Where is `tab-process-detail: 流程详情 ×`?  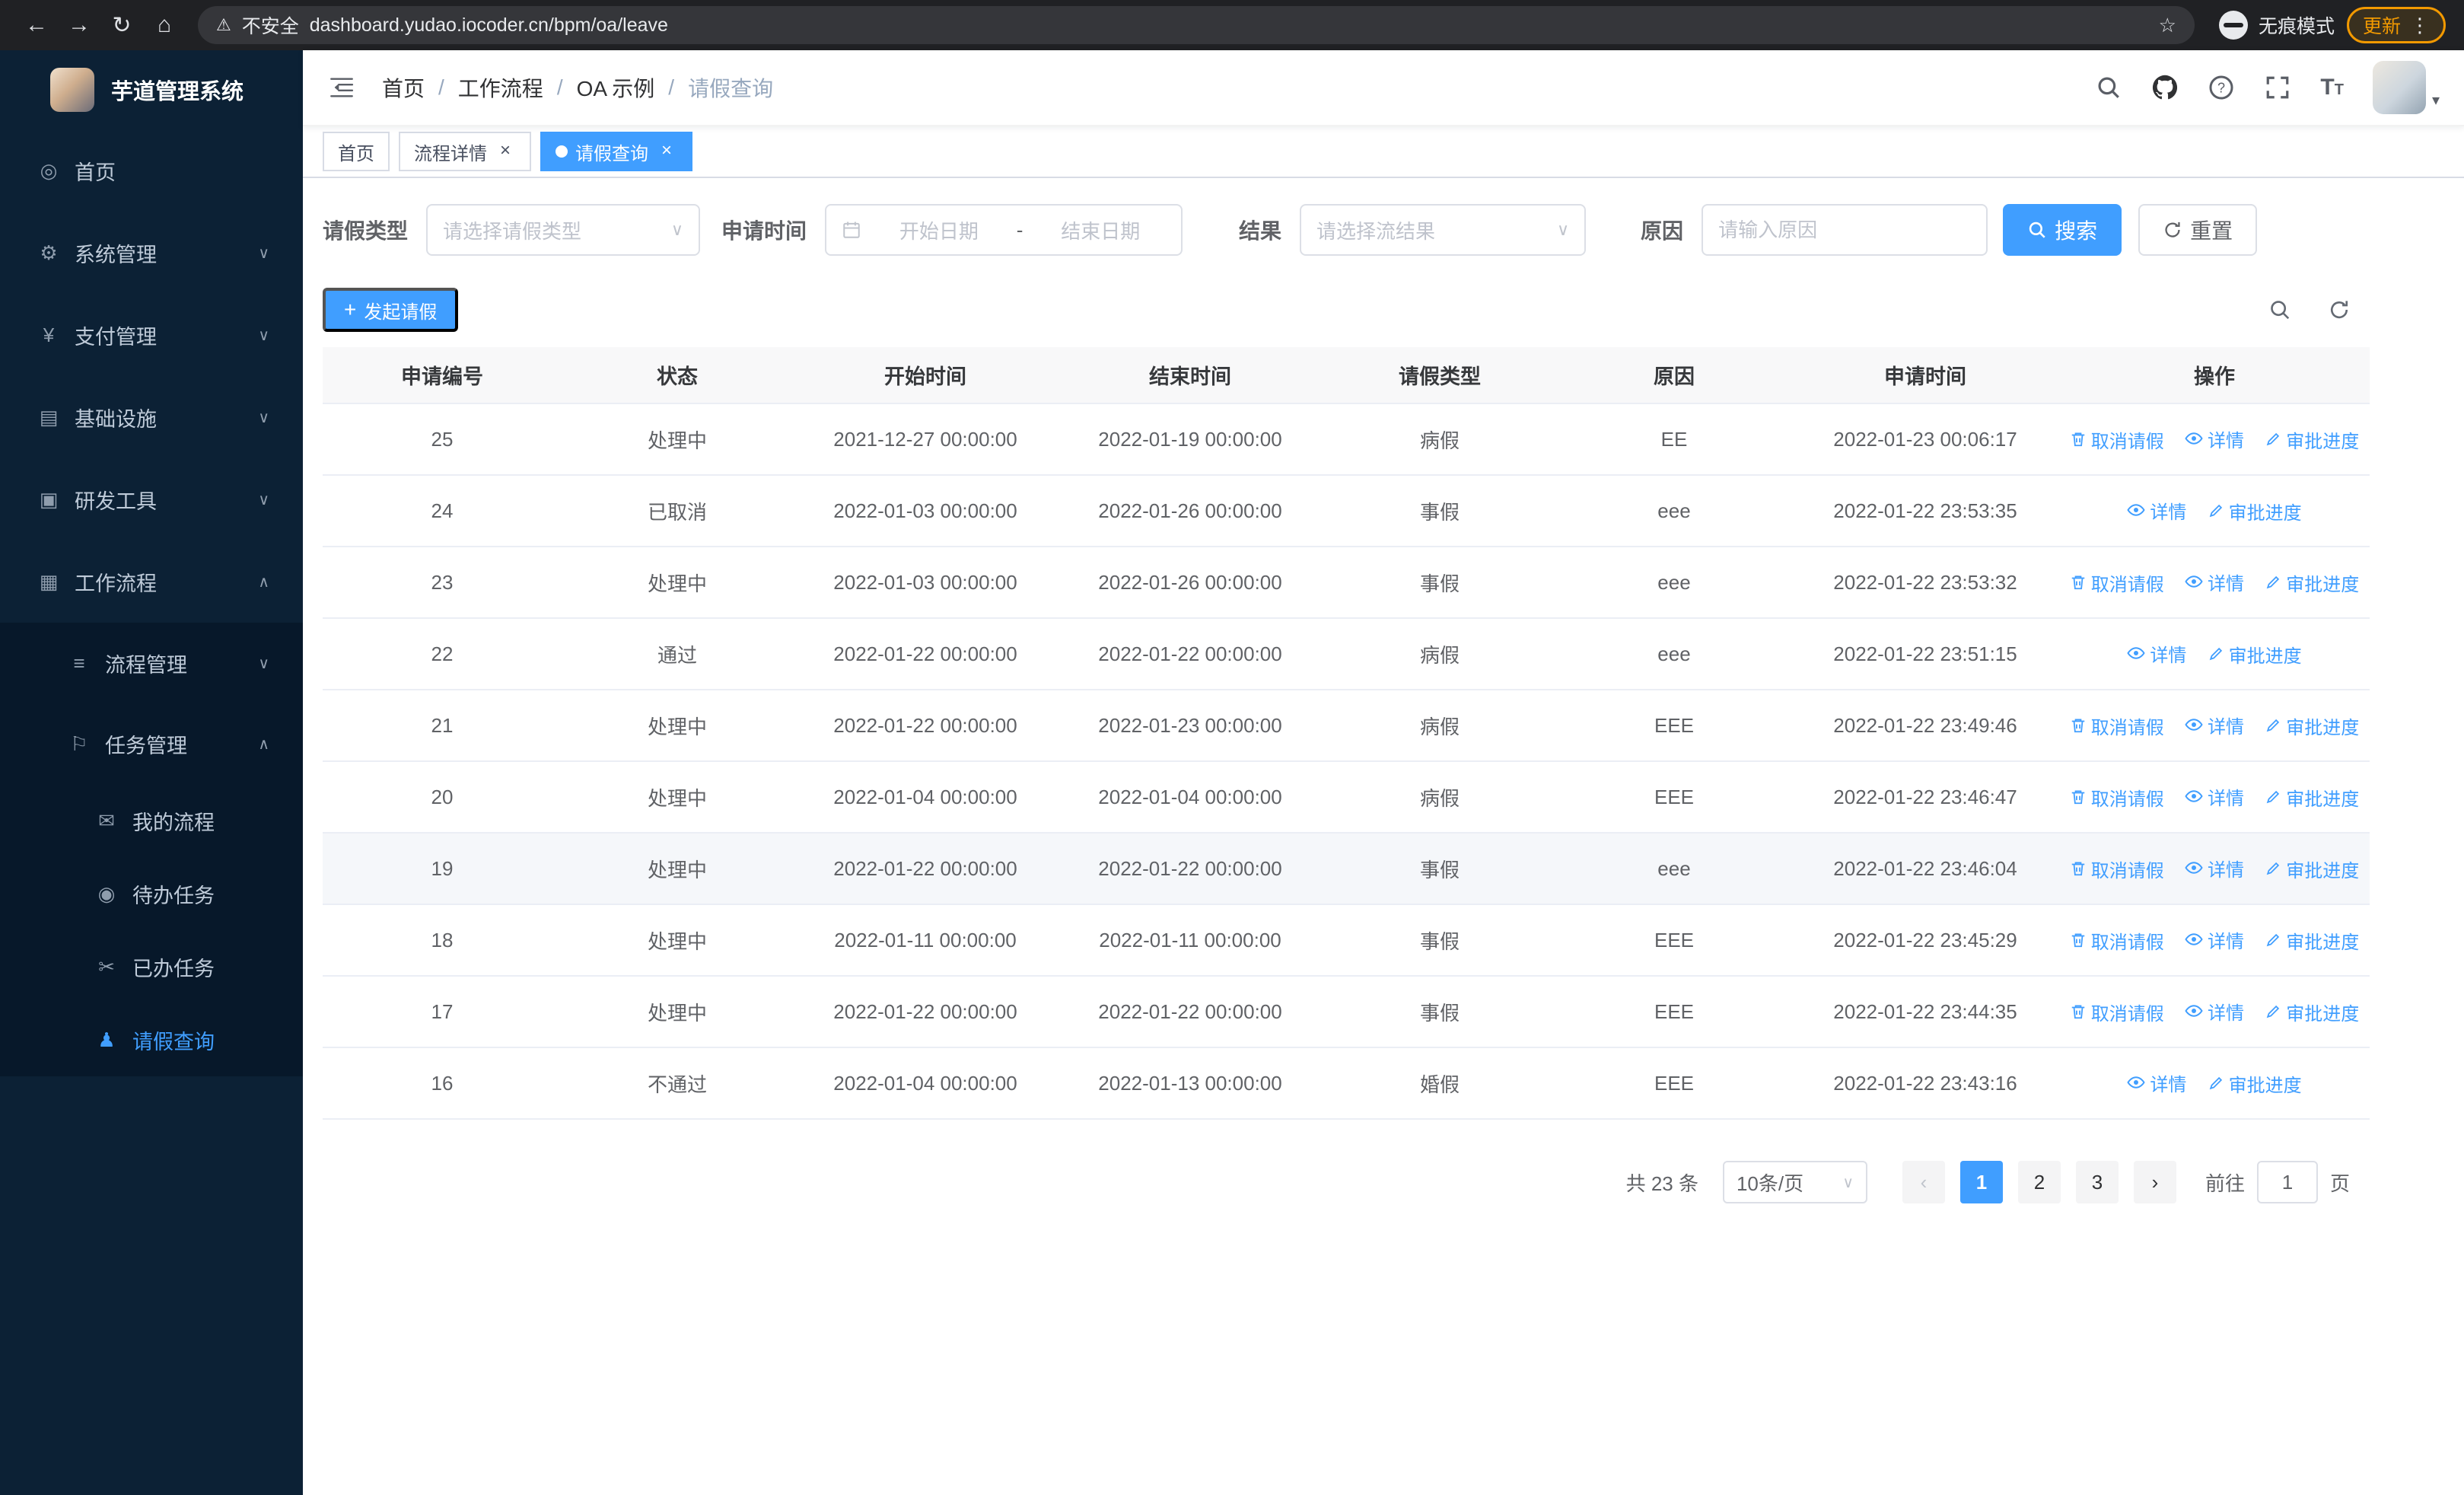
tab-process-detail: 流程详情 × is located at coordinates (465, 151).